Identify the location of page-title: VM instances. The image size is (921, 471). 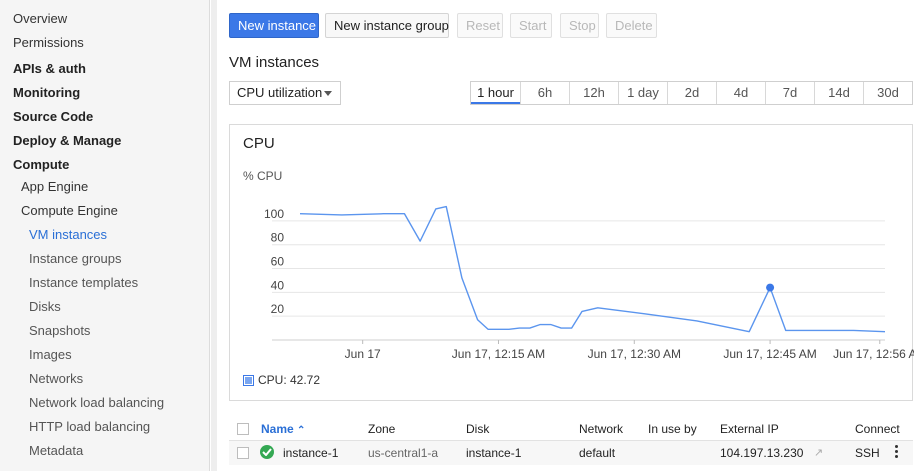
(274, 62).